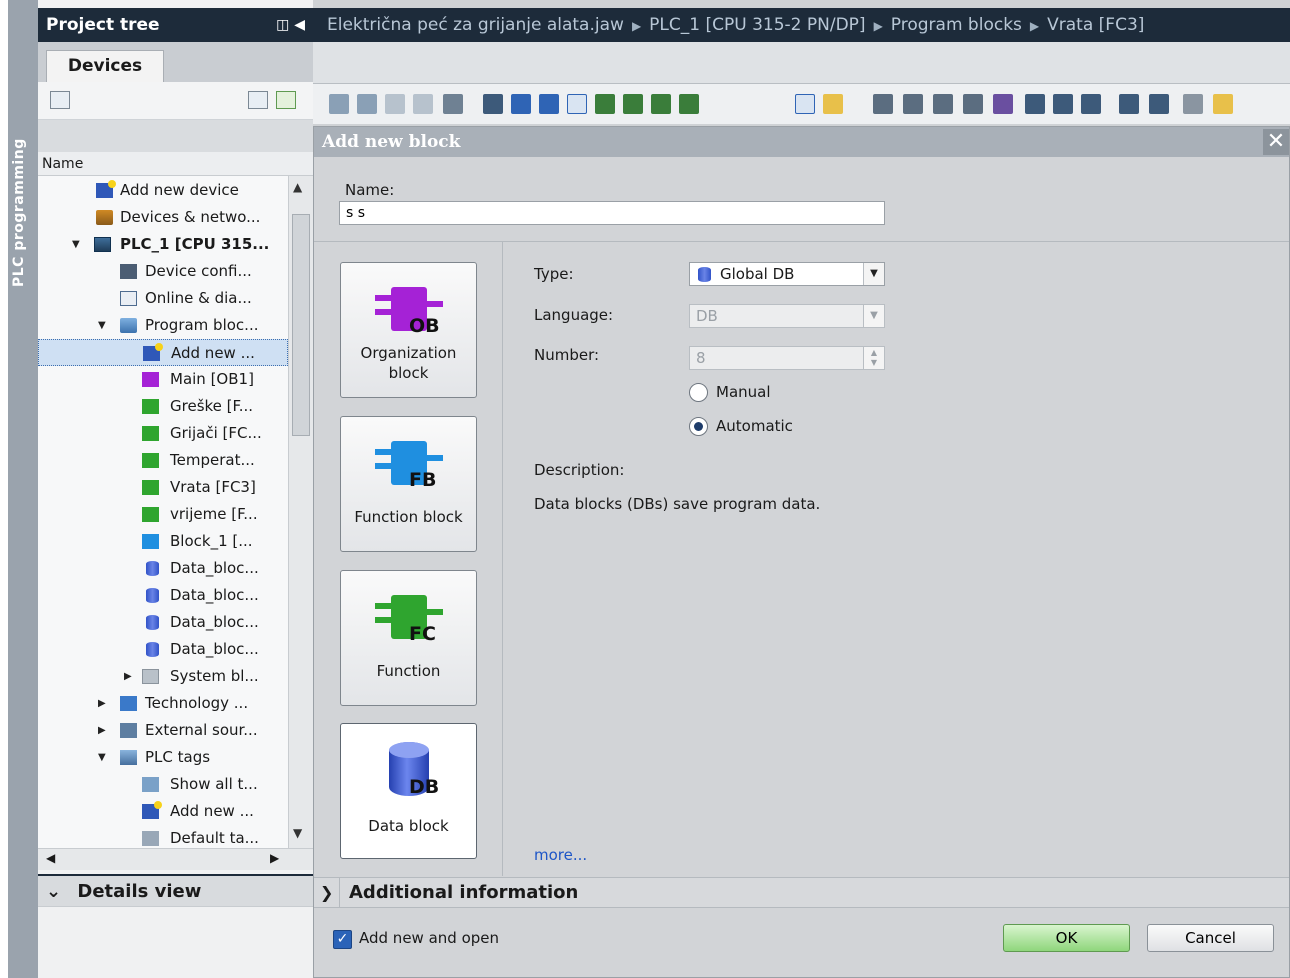  Describe the element at coordinates (1223, 104) in the screenshot. I see `more-tools-icon` at that location.